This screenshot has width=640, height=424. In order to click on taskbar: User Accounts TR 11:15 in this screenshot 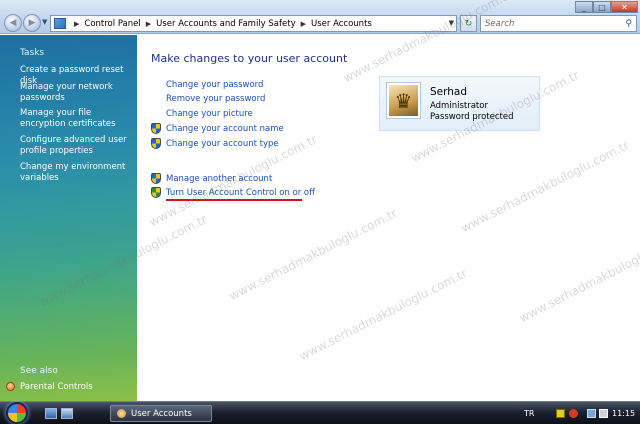, I will do `click(320, 412)`.